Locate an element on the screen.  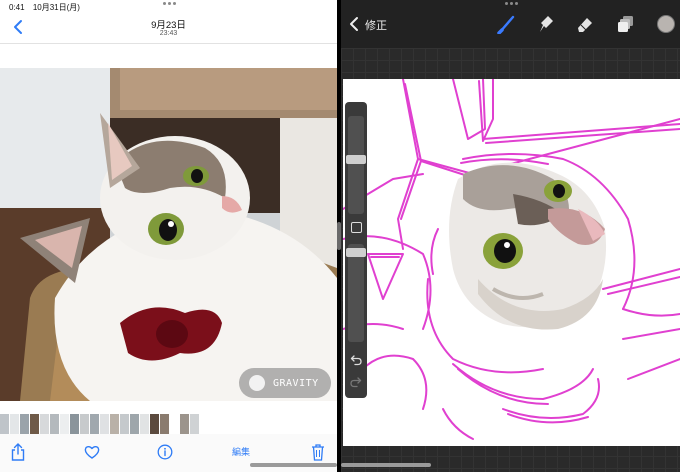
watermark-label: GRAVITY is located at coordinates (296, 383).